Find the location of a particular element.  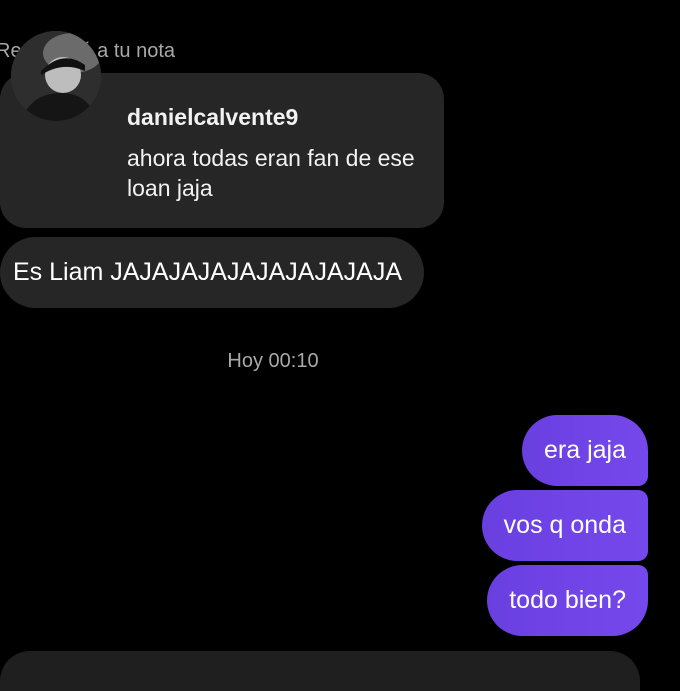

outgoing-message-bubble: todo bien? is located at coordinates (567, 600).